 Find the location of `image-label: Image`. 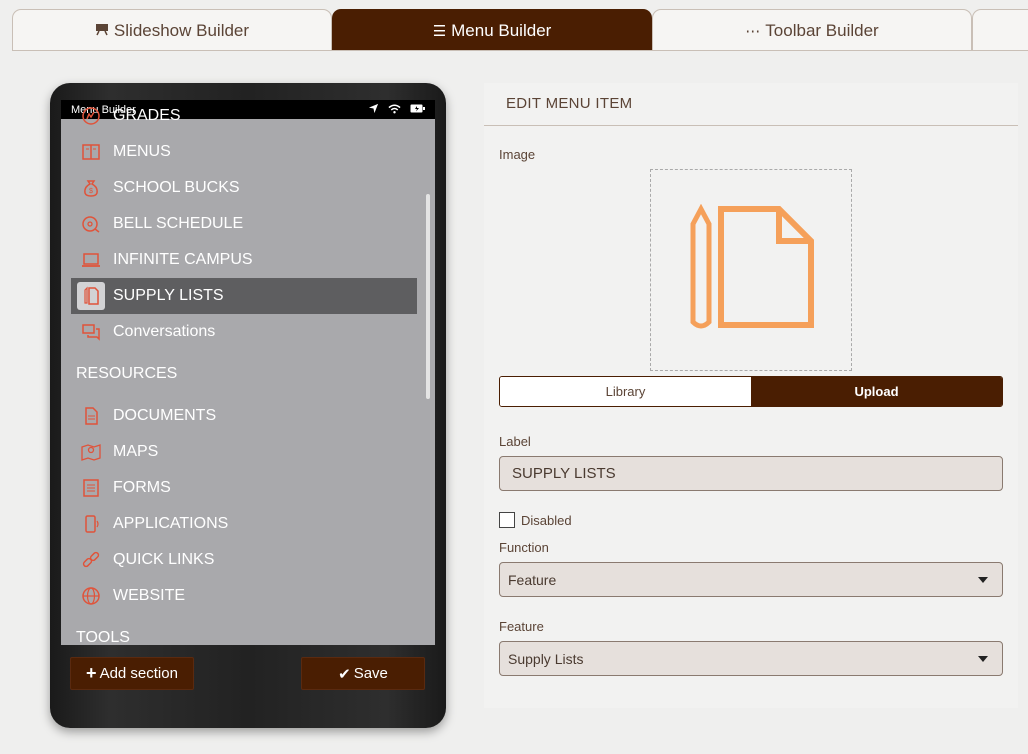

image-label: Image is located at coordinates (517, 154).